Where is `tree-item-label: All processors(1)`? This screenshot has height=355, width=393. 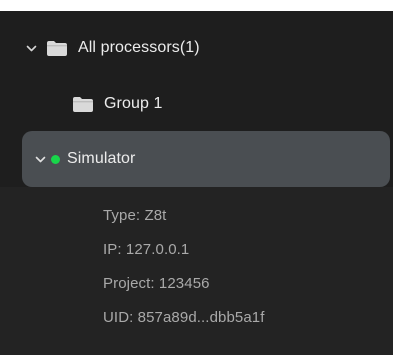
tree-item-label: All processors(1) is located at coordinates (139, 47).